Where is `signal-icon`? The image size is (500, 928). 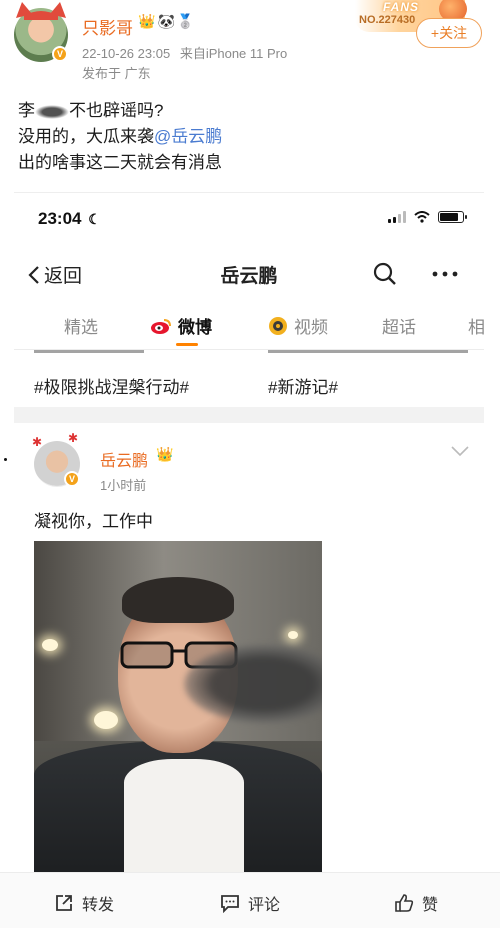
signal-icon is located at coordinates (397, 217).